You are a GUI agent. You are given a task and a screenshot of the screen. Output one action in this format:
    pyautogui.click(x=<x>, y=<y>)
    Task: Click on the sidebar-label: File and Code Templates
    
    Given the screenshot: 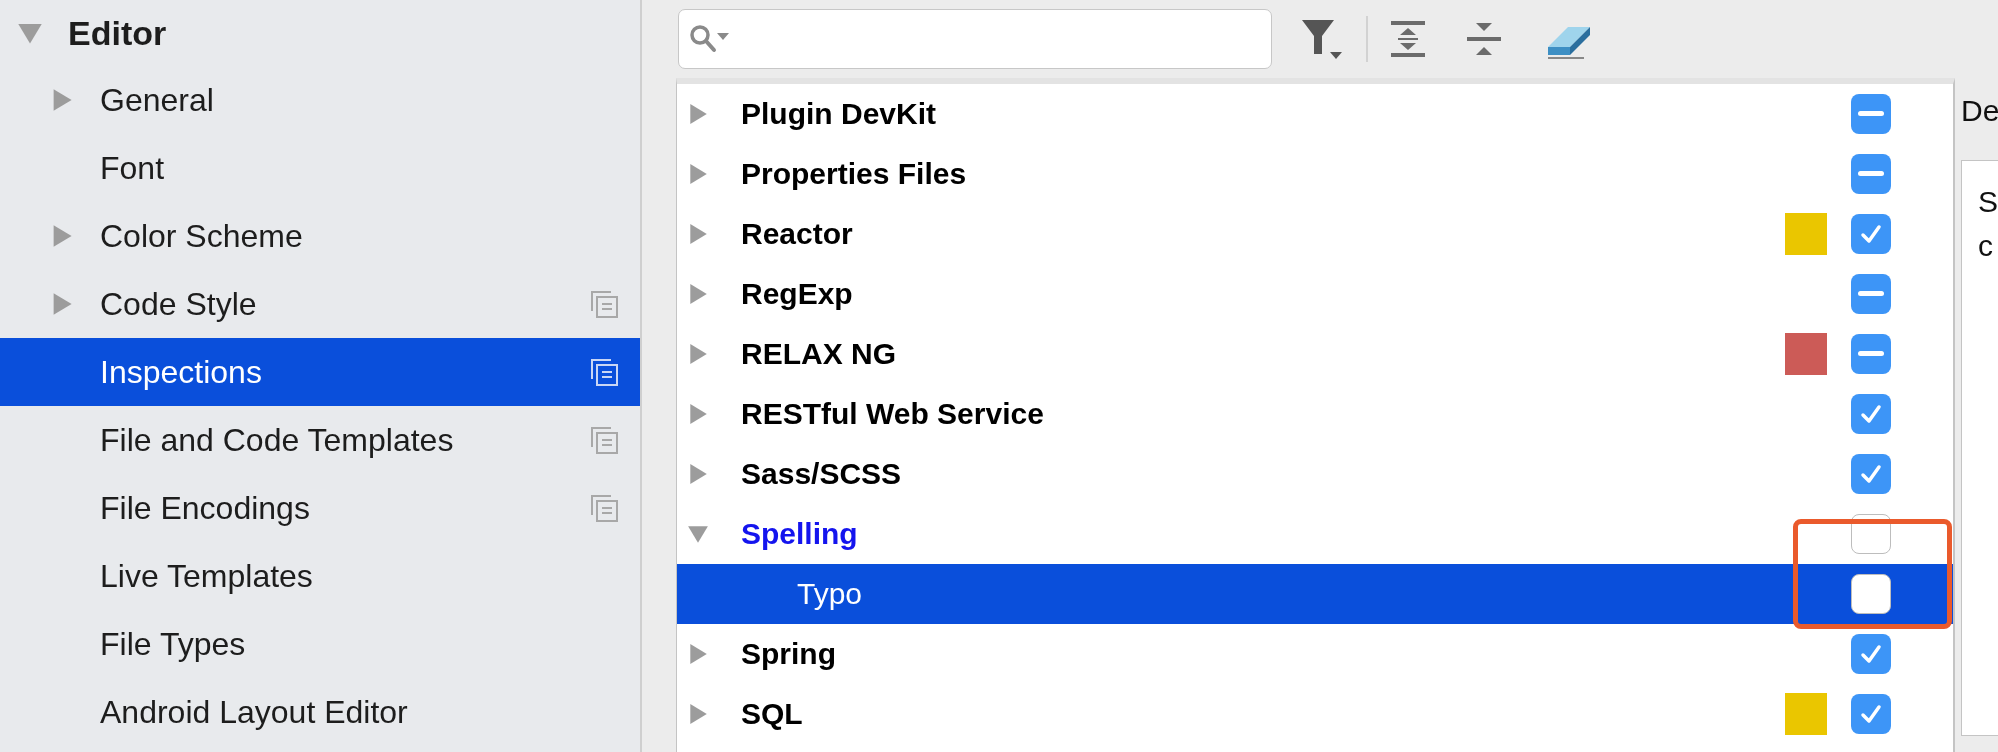 What is the action you would take?
    pyautogui.click(x=277, y=440)
    